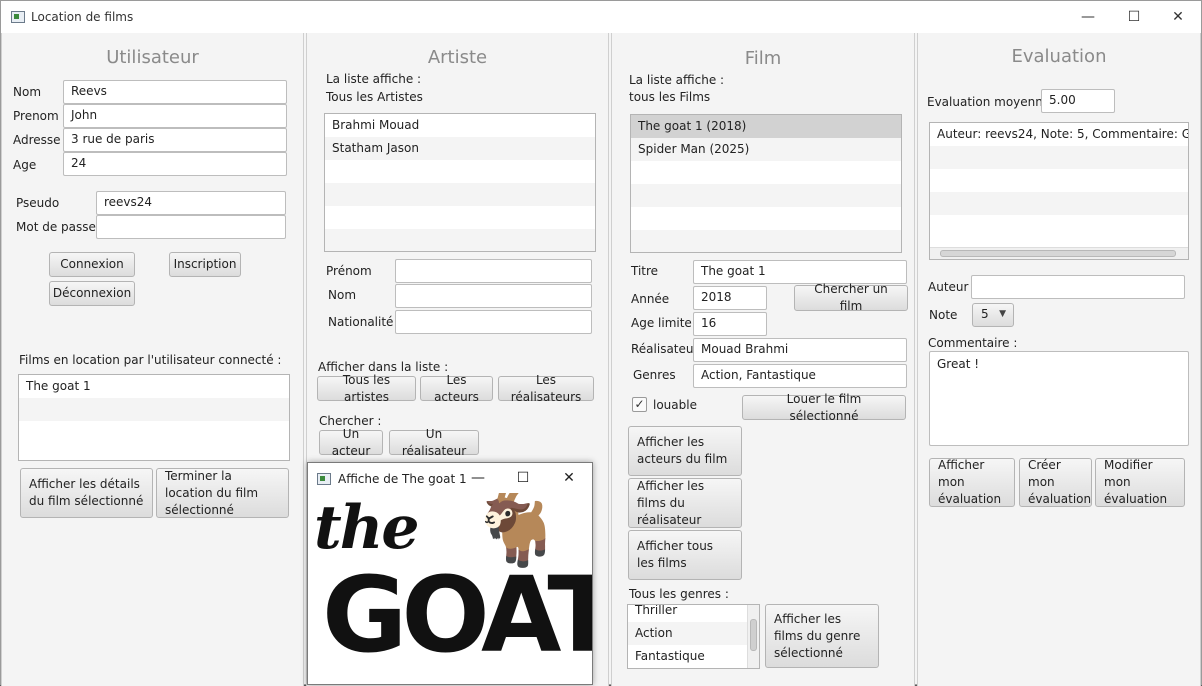  I want to click on list-item: Action, so click(693, 633).